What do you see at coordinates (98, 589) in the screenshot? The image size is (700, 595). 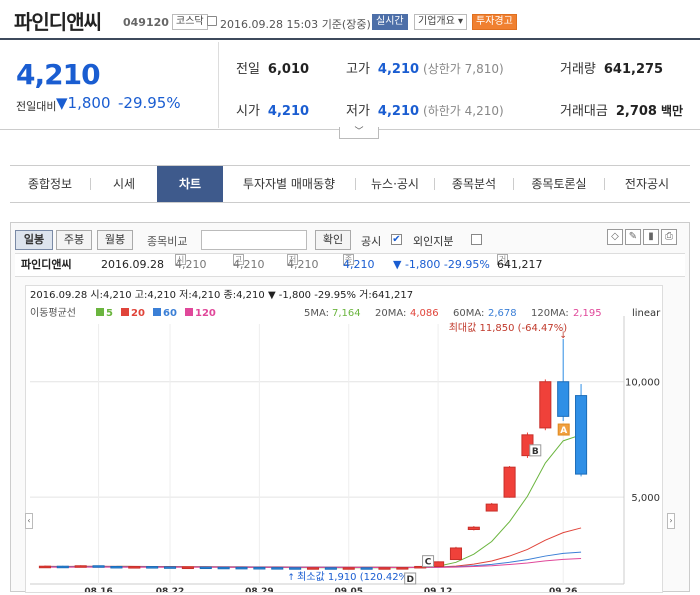 I see `x-tick-label: 08.16` at bounding box center [98, 589].